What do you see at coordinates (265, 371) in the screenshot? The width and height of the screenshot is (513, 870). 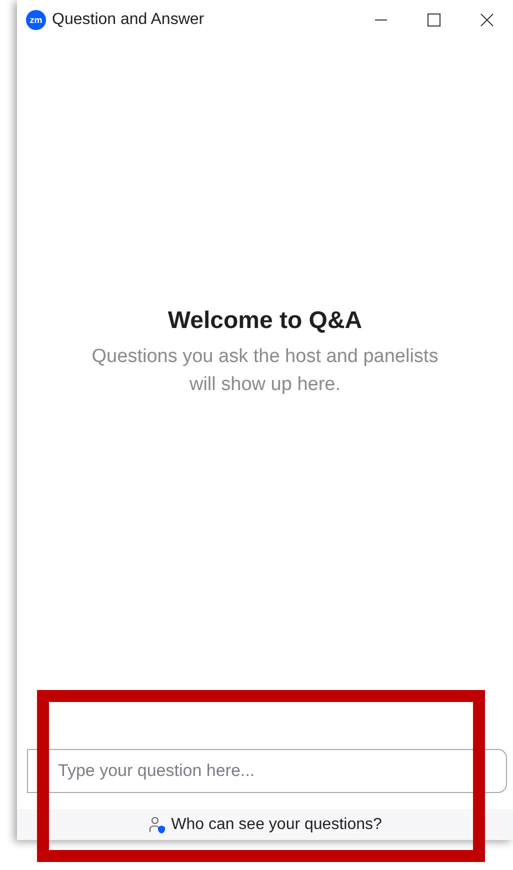 I see `welcome-message: Questions you ask the host and panelists will show up here.` at bounding box center [265, 371].